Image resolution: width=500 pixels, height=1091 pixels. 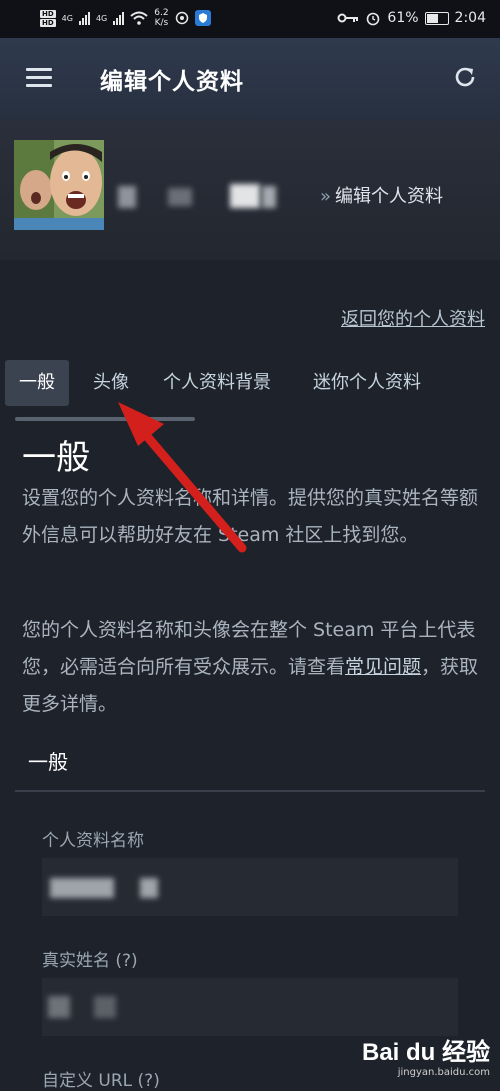 What do you see at coordinates (67, 18) in the screenshot?
I see `network-type-1: 4G` at bounding box center [67, 18].